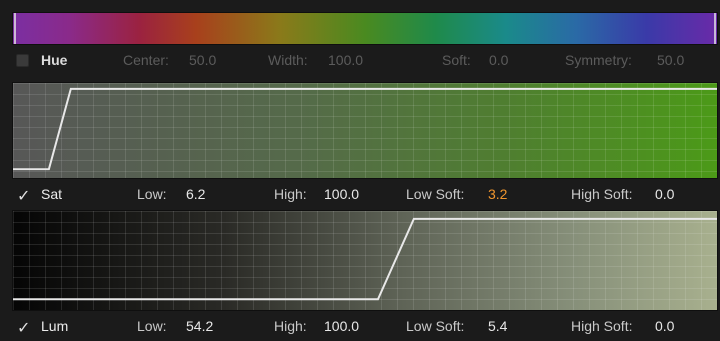 This screenshot has height=341, width=720. What do you see at coordinates (497, 326) in the screenshot?
I see `lum-low-soft-value: 5.4` at bounding box center [497, 326].